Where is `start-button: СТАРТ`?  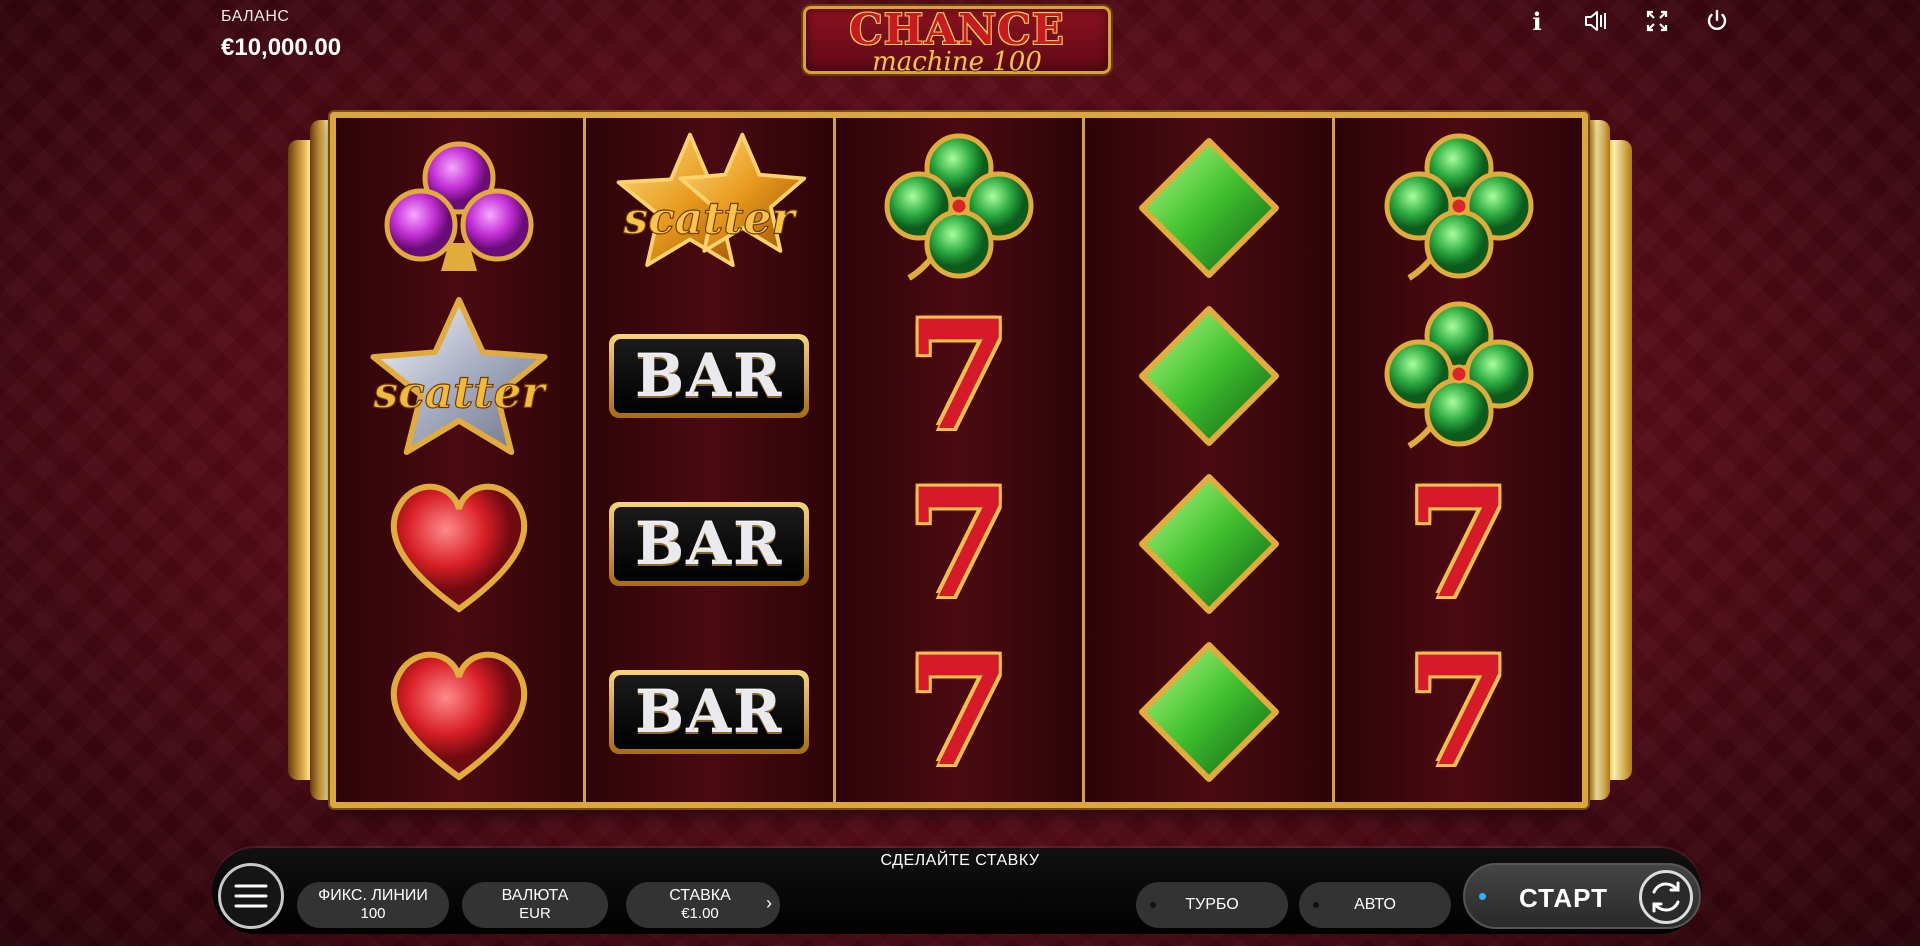 start-button: СТАРТ is located at coordinates (1582, 896).